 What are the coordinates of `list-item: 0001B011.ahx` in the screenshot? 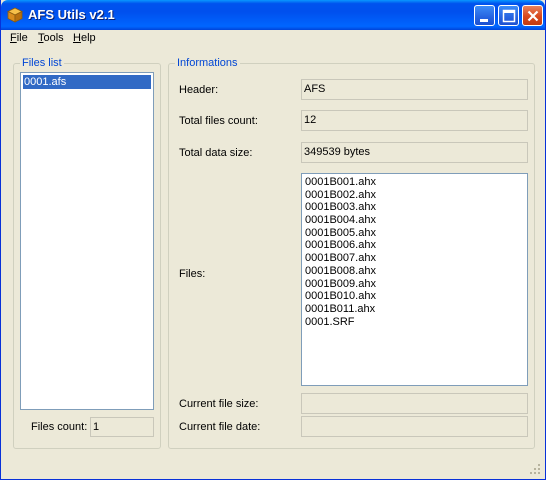 It's located at (414, 309).